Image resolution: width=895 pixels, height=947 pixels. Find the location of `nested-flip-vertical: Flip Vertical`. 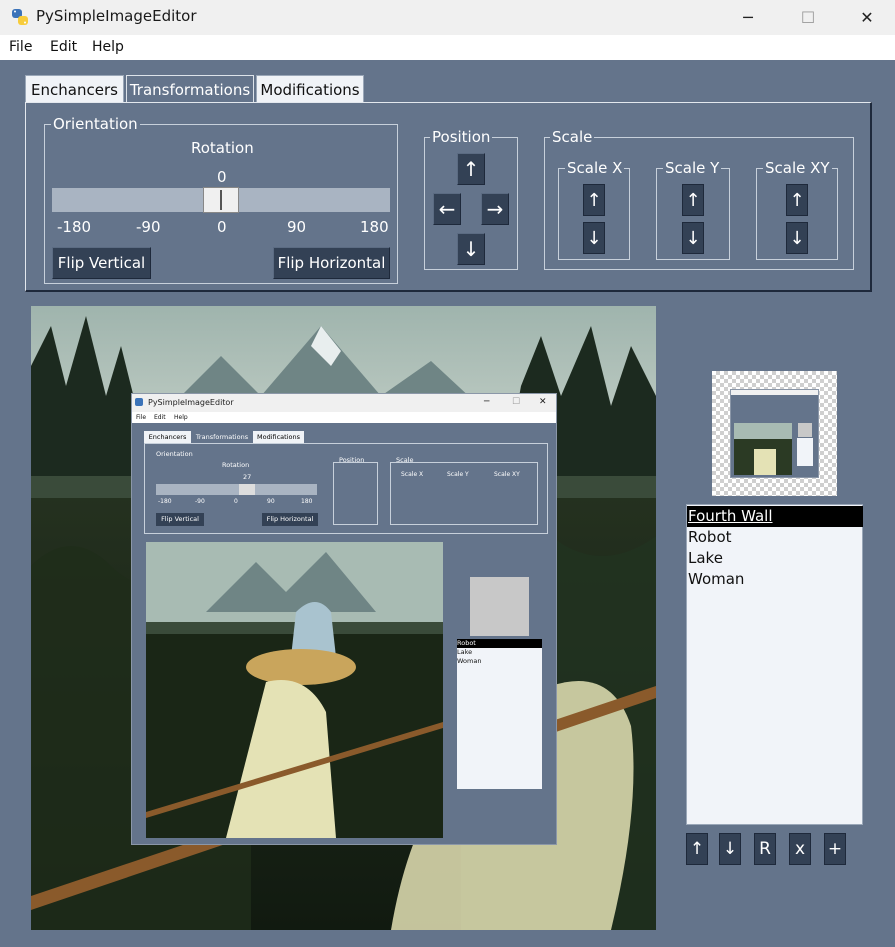

nested-flip-vertical: Flip Vertical is located at coordinates (180, 519).